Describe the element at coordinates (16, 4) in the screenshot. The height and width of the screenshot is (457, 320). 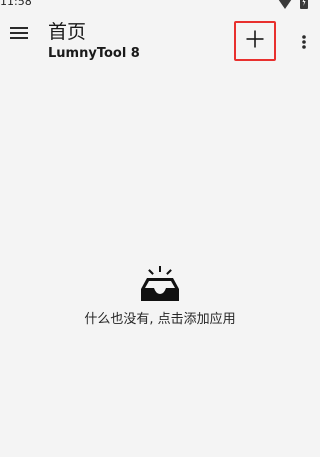
I see `status-time: 11:58` at that location.